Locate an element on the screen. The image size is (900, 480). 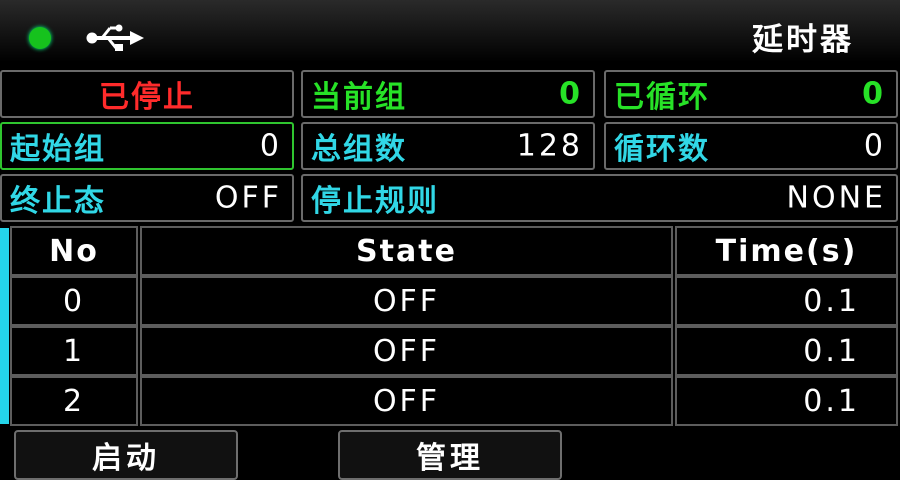
stop-rule-value: NONE is located at coordinates (836, 198).